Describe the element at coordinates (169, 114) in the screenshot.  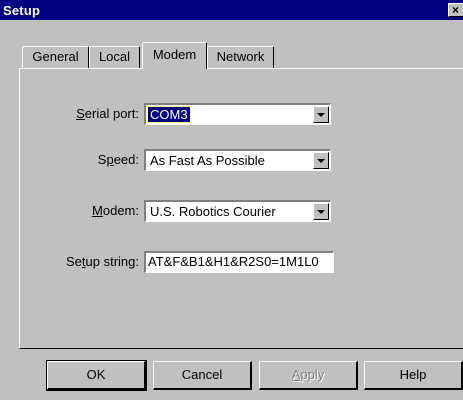
I see `serial-port-value: COM3` at that location.